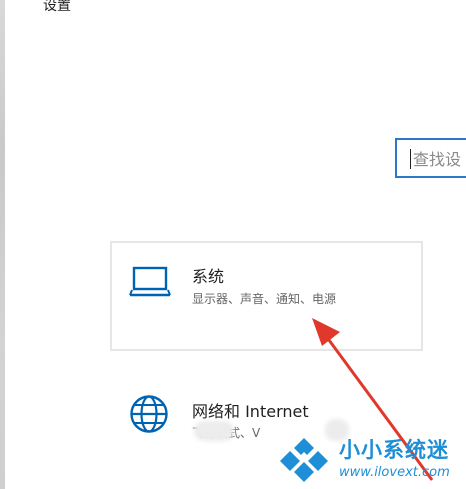  Describe the element at coordinates (250, 410) in the screenshot. I see `category-title-network: 网络和 Internet` at that location.